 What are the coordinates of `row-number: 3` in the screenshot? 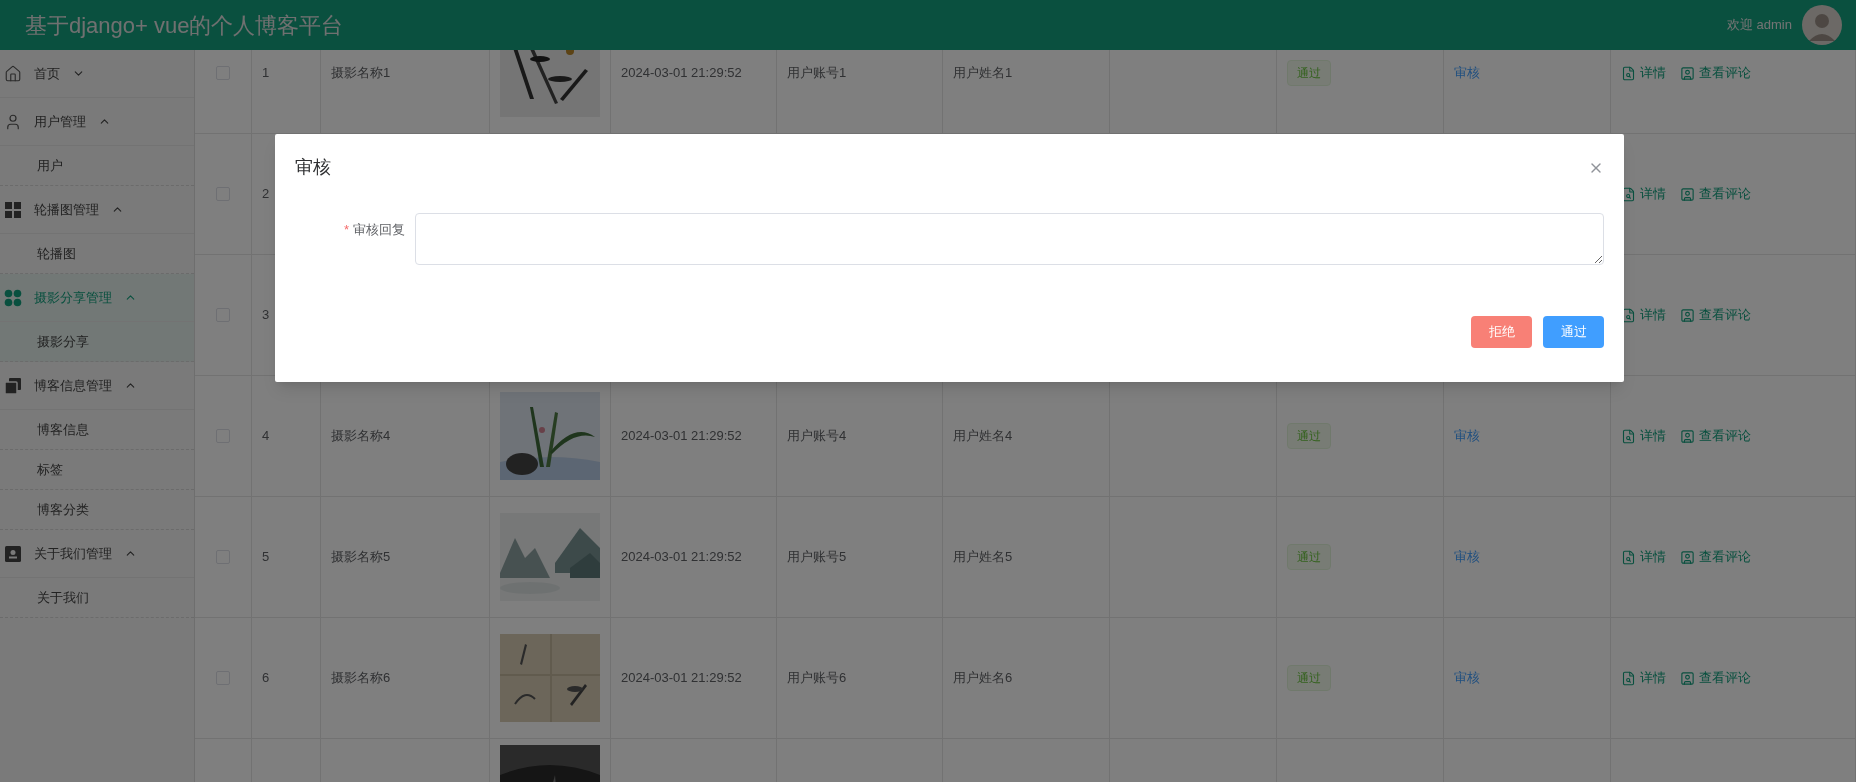 It's located at (266, 315).